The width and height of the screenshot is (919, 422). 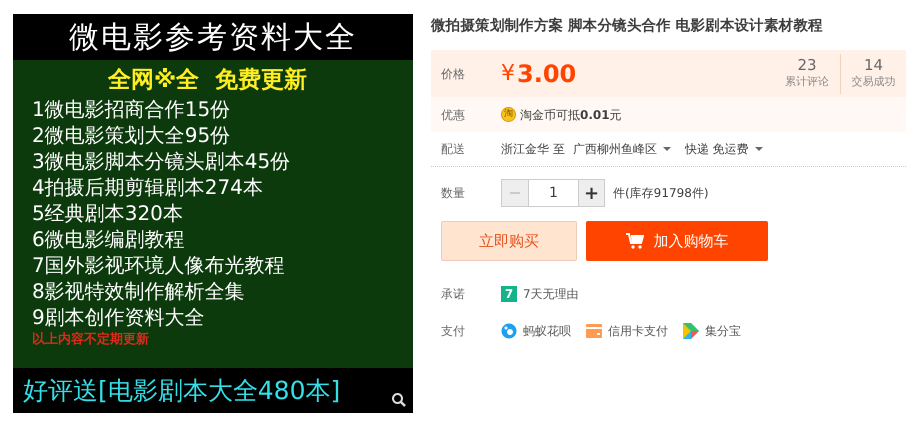 I want to click on field-label: 配送, so click(x=453, y=149).